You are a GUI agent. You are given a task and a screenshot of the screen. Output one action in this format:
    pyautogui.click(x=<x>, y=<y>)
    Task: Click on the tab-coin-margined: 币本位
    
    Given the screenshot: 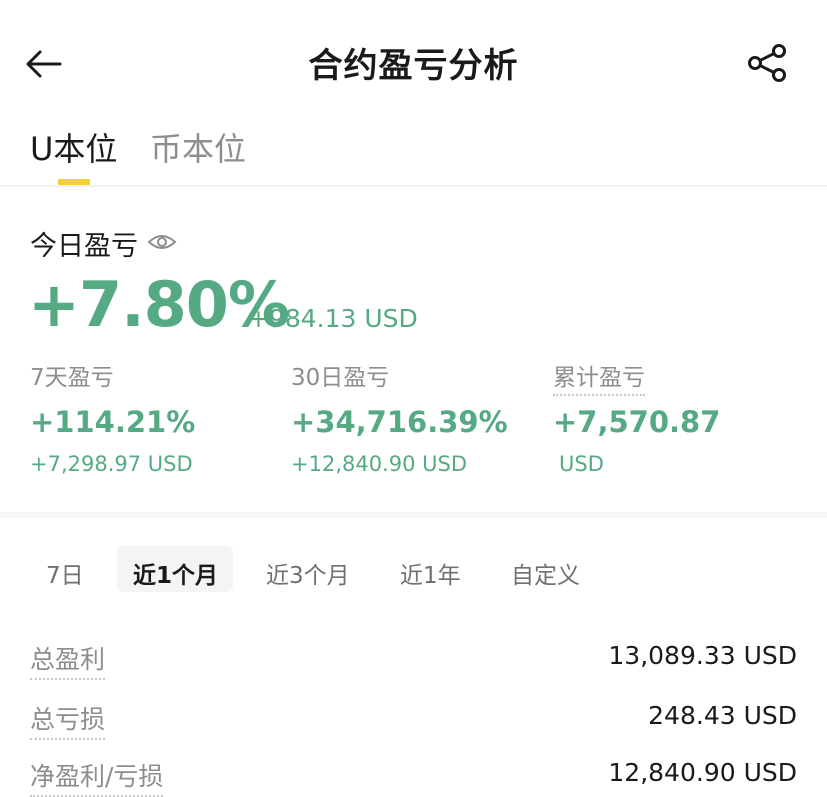 What is the action you would take?
    pyautogui.click(x=198, y=147)
    